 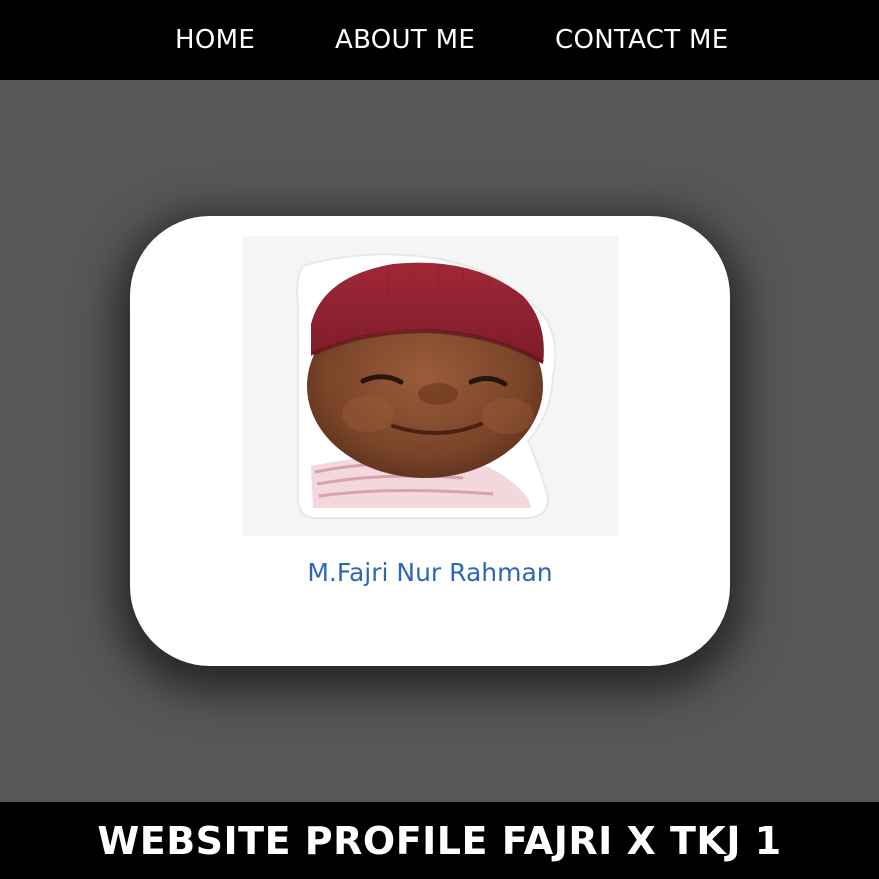 I want to click on nav-link-contact-me: CONTACT ME, so click(x=641, y=40).